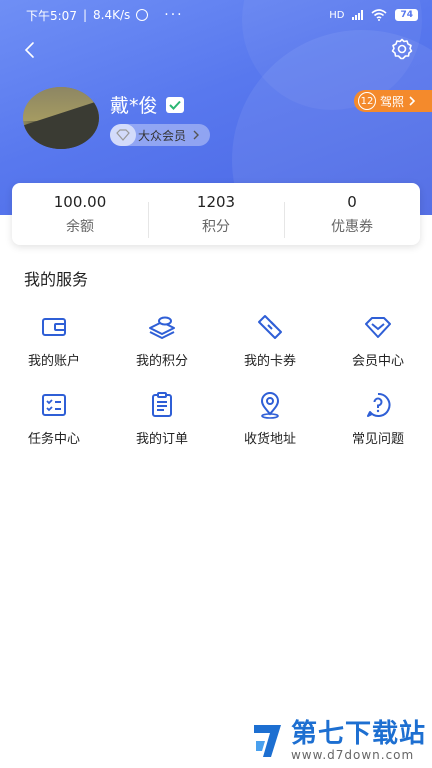  What do you see at coordinates (216, 227) in the screenshot?
I see `stat-label: 积分` at bounding box center [216, 227].